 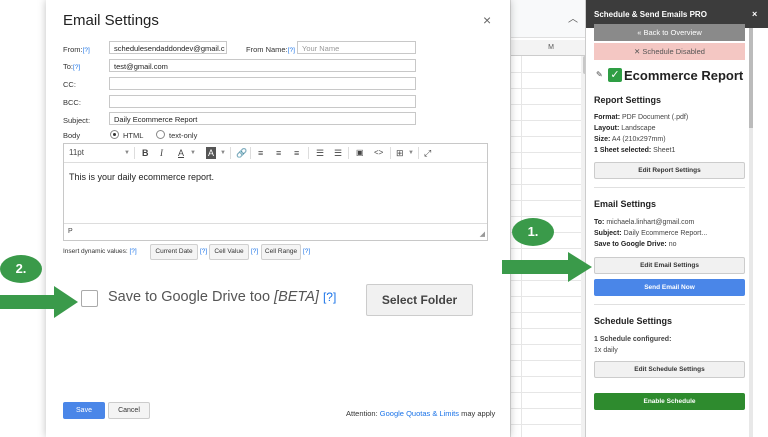 I want to click on edit-report-settings-button: Edit Report Settings, so click(x=669, y=170).